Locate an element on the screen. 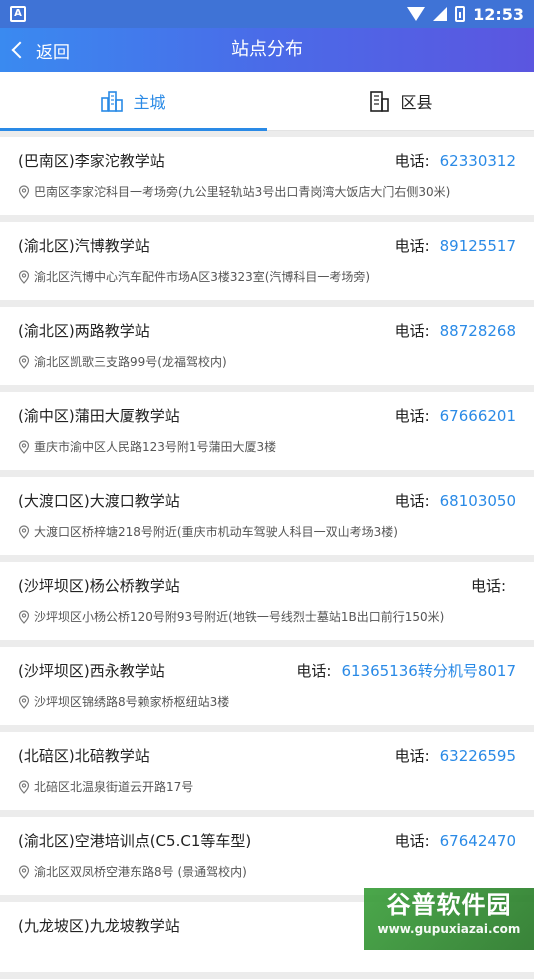 This screenshot has height=979, width=534. station-address: 渝北区汽博中心汽车配件市场A区3楼323室(汽博科目一考场旁) is located at coordinates (194, 276).